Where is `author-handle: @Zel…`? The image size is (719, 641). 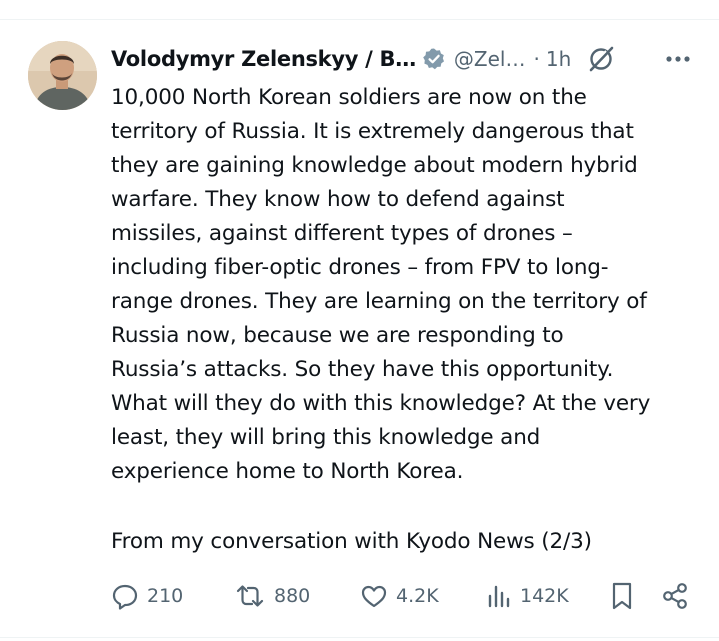
author-handle: @Zel… is located at coordinates (490, 59).